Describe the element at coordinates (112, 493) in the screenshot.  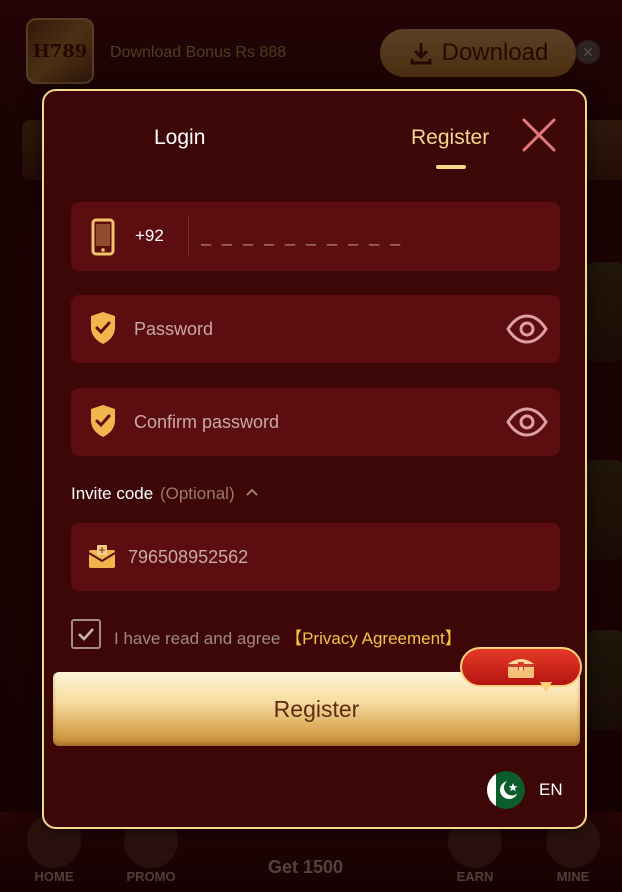
I see `invite-code-label: Invite code` at that location.